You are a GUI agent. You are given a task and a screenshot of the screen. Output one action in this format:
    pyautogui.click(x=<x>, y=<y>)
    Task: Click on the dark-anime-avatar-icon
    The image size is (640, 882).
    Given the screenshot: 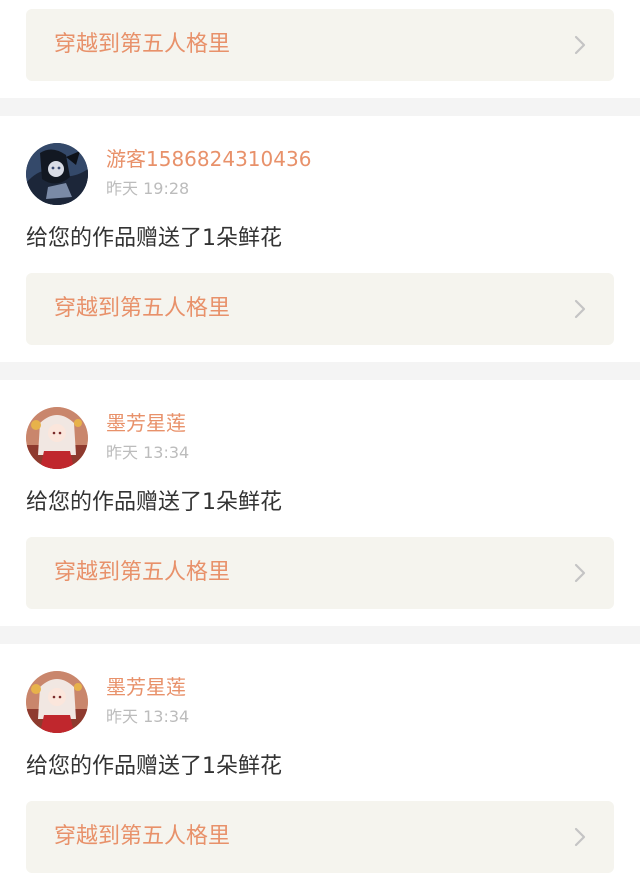 What is the action you would take?
    pyautogui.click(x=57, y=174)
    